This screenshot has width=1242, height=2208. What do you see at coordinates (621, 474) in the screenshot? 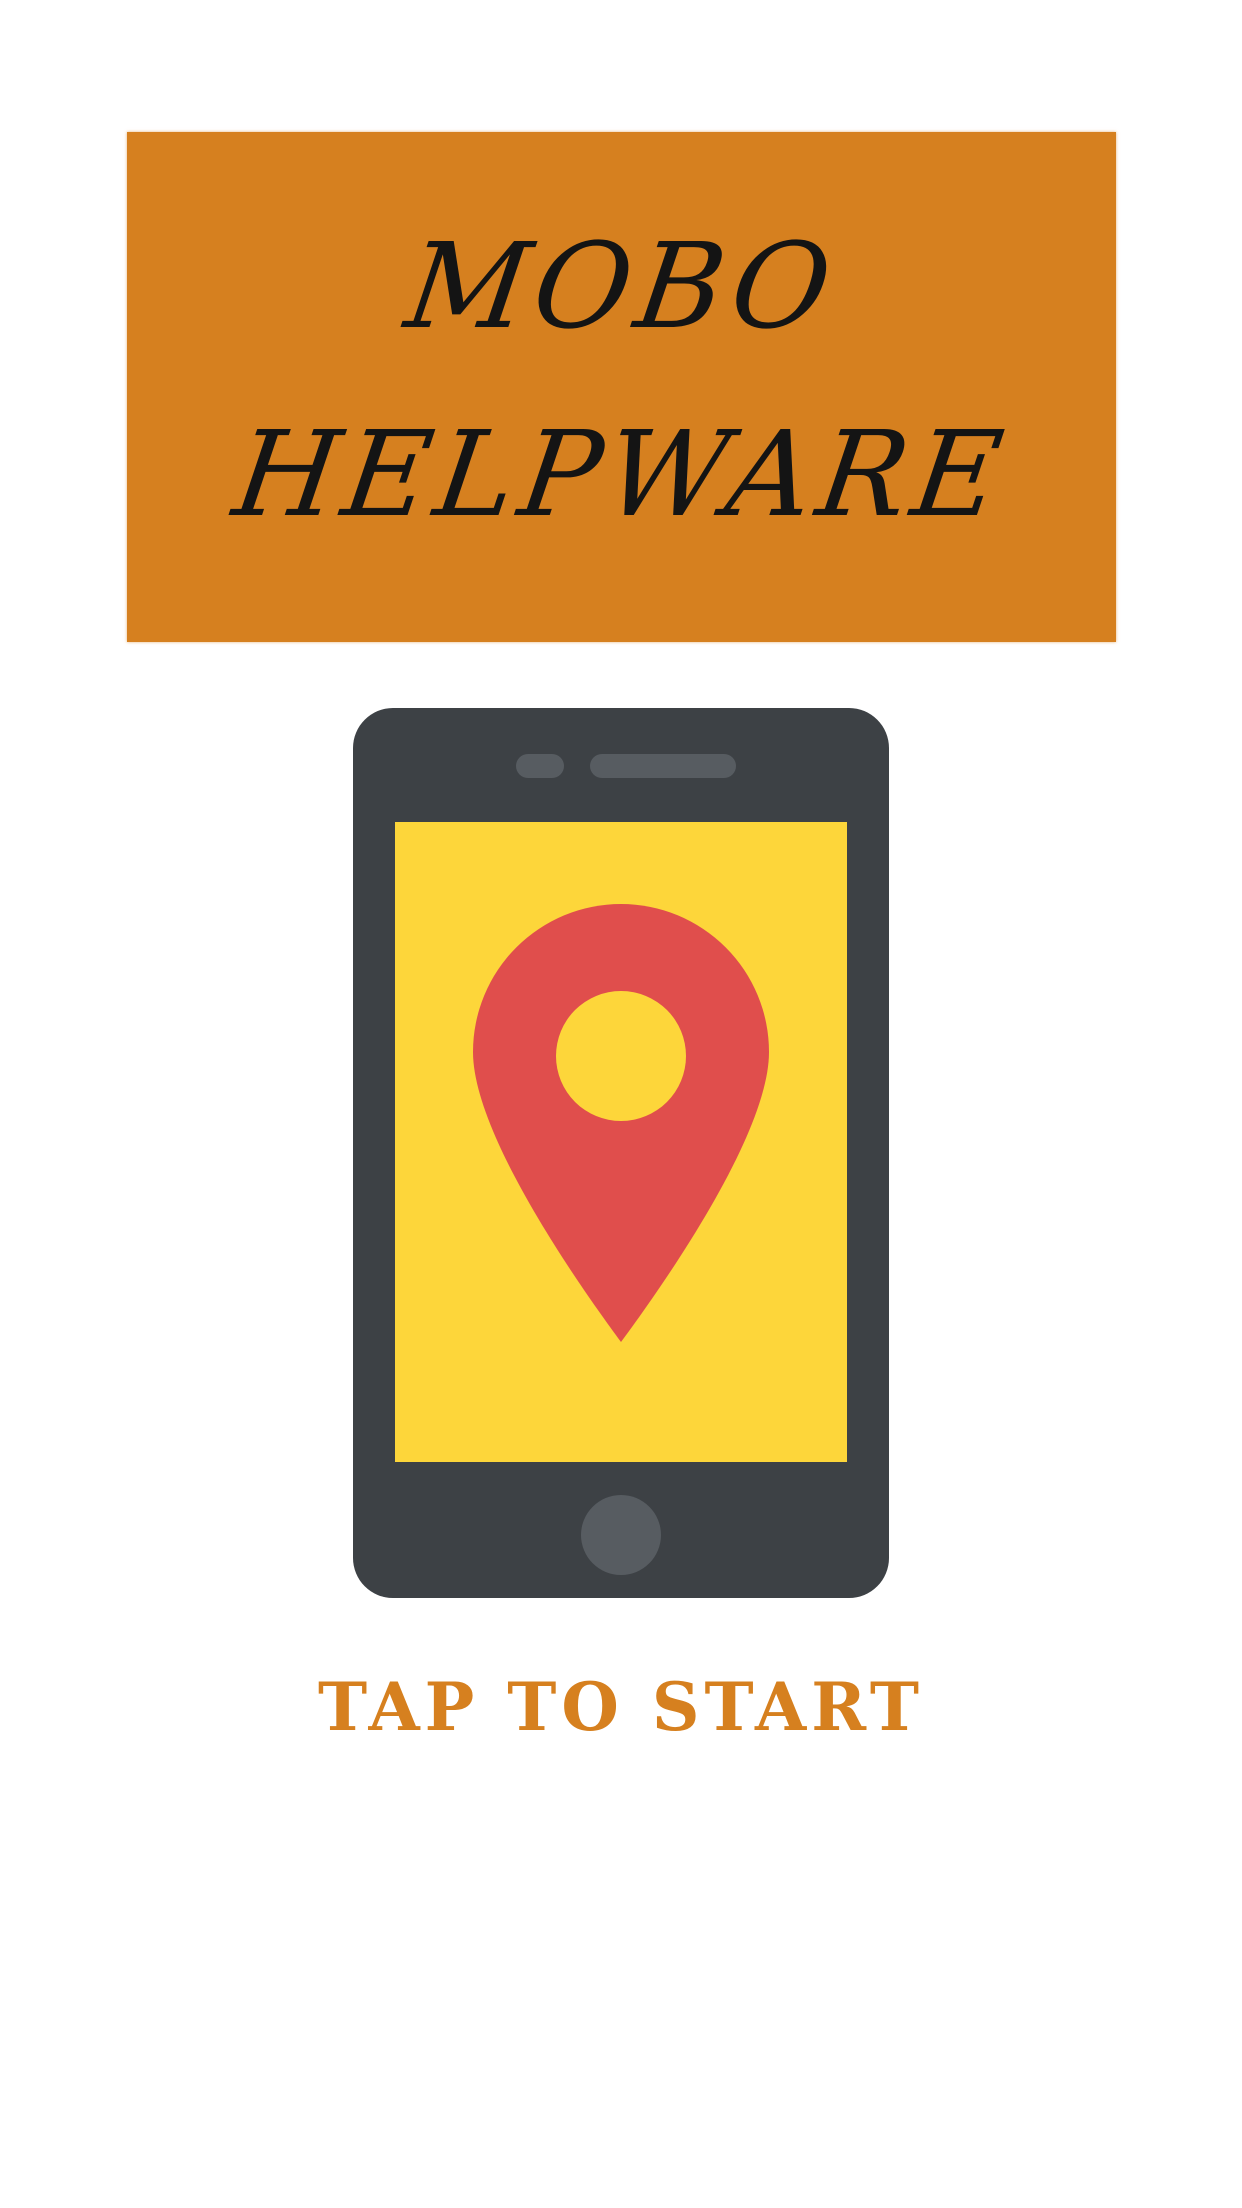
I see `app-title-line-2: HELPWARE` at bounding box center [621, 474].